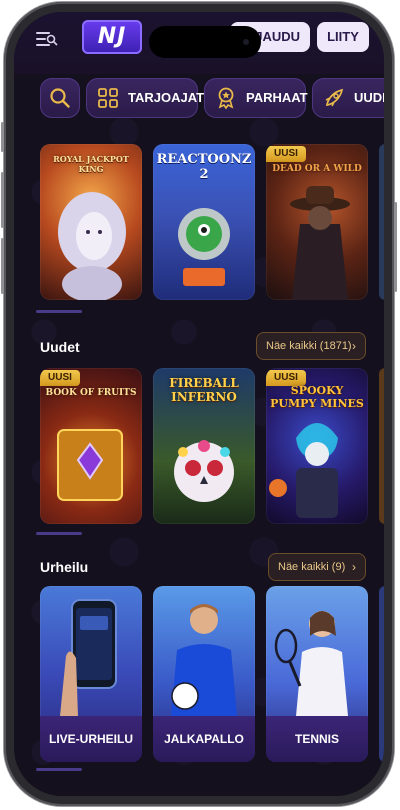 The width and height of the screenshot is (400, 810). I want to click on cowboy-illustration, so click(320, 243).